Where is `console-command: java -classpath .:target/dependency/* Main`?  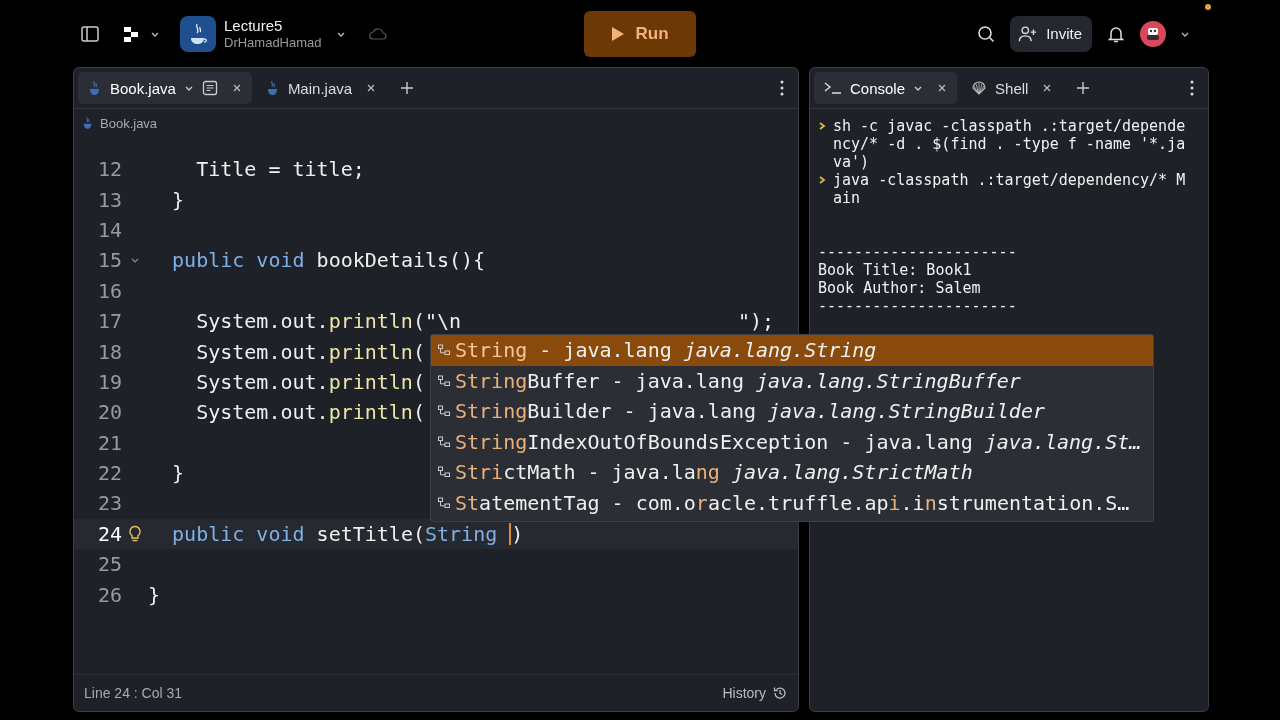
console-command: java -classpath .:target/dependency/* Main is located at coordinates (1010, 189).